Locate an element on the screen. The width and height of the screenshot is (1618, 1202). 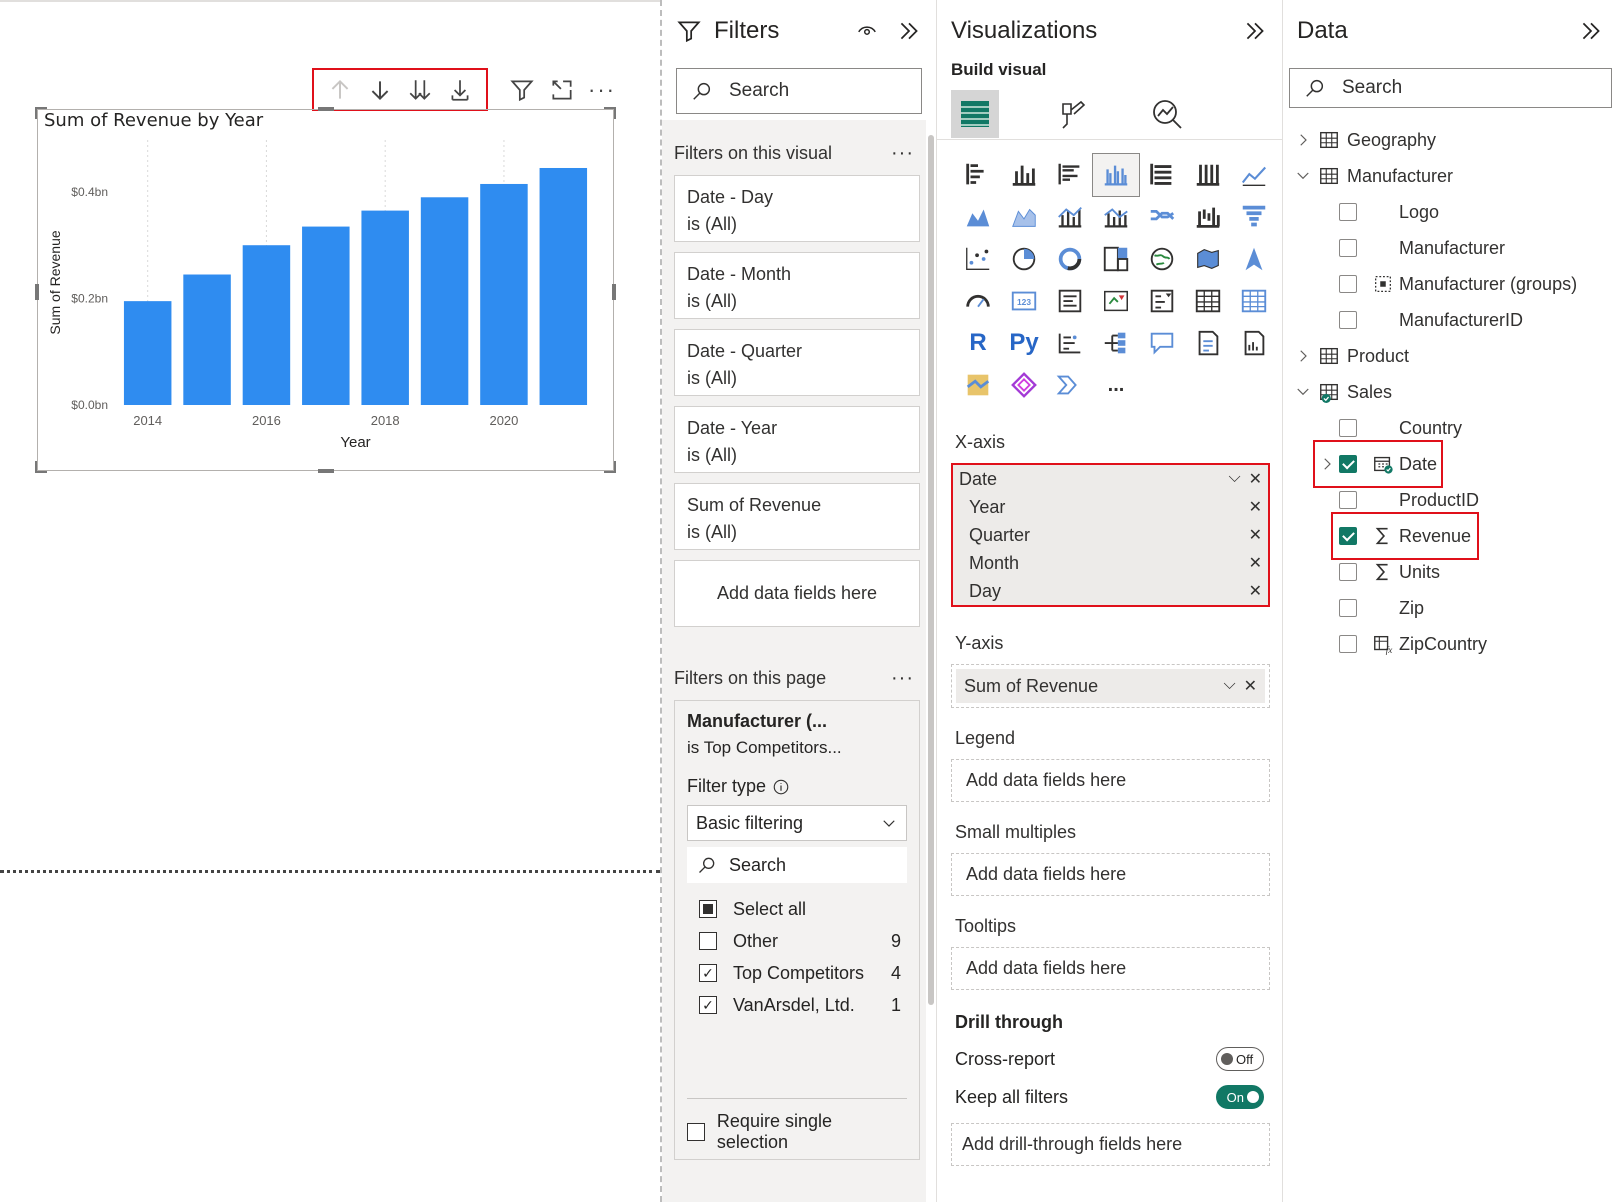
funnel-chart-icon is located at coordinates (1254, 217).